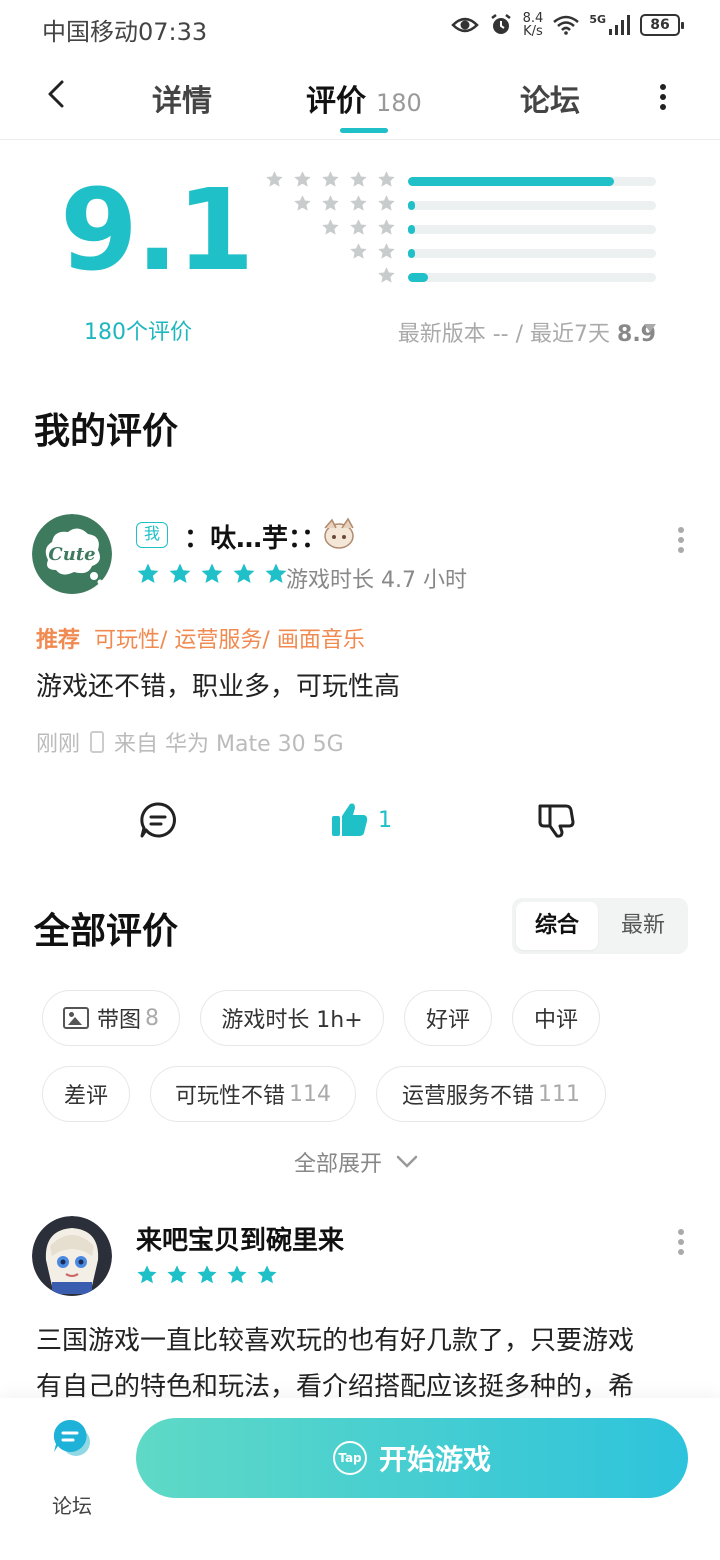  Describe the element at coordinates (407, 1161) in the screenshot. I see `chevron-down-icon` at that location.